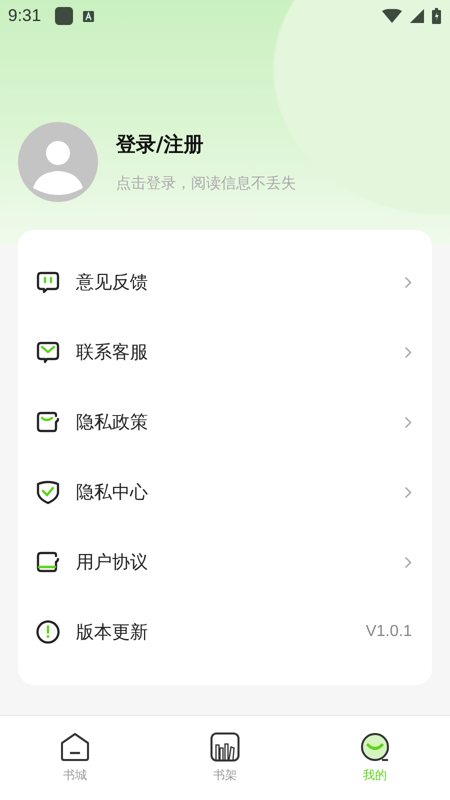 Image resolution: width=450 pixels, height=800 pixels. I want to click on menu-item: 版本更新 V1.0.1, so click(225, 632).